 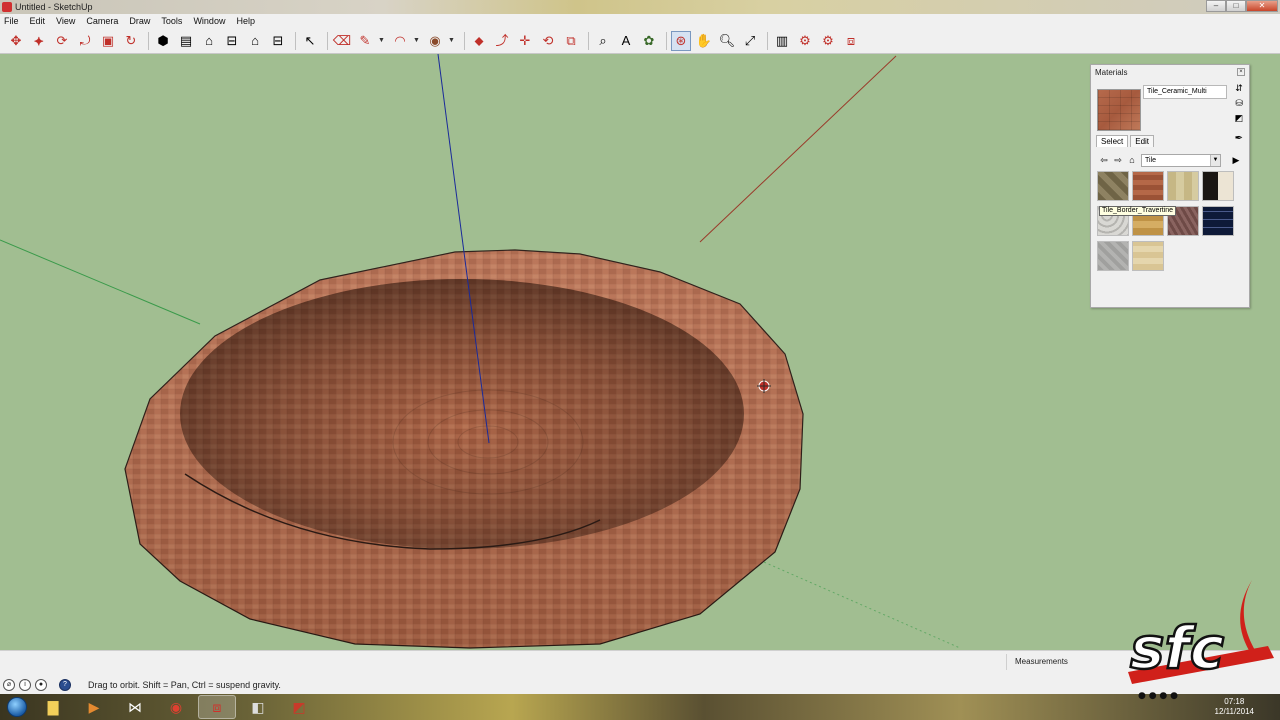 I want to click on details-arrow-icon: ▶, so click(x=1236, y=160).